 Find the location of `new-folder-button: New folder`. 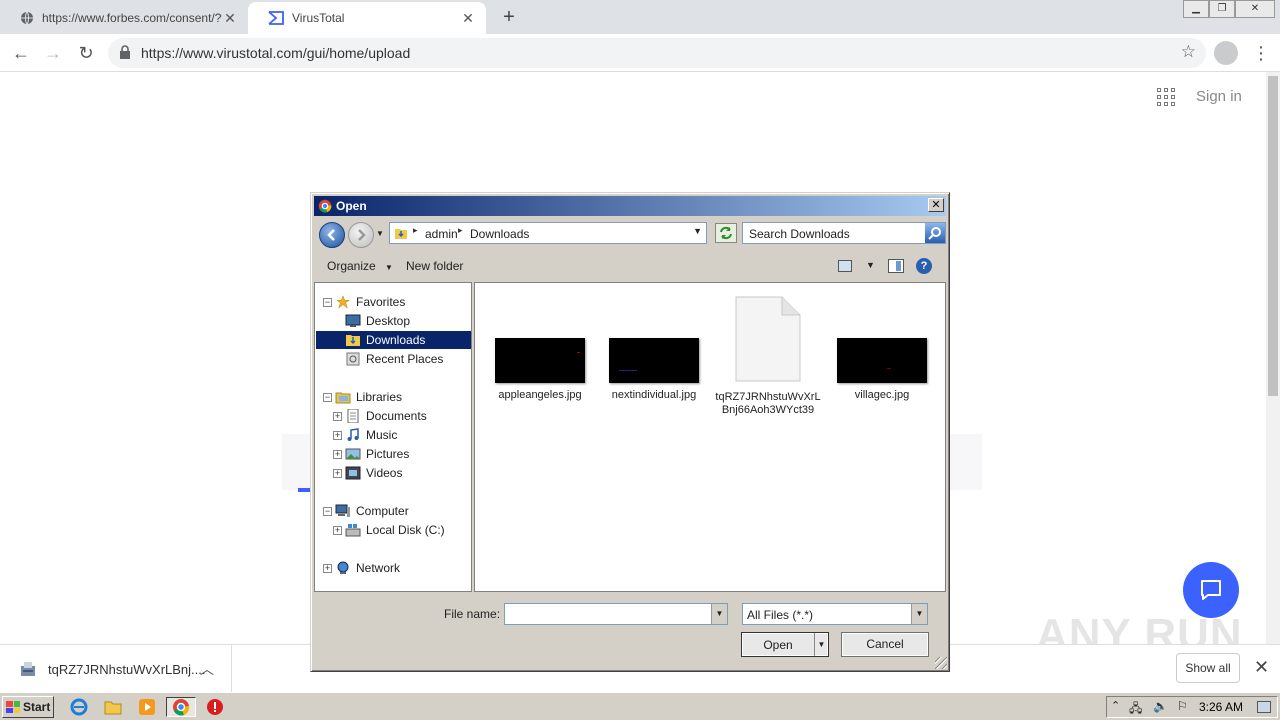

new-folder-button: New folder is located at coordinates (434, 266).